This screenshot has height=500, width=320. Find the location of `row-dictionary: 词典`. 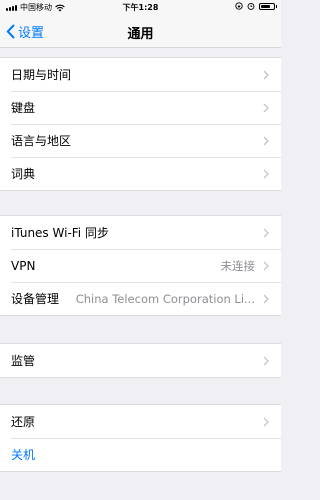

row-dictionary: 词典 is located at coordinates (140, 173).